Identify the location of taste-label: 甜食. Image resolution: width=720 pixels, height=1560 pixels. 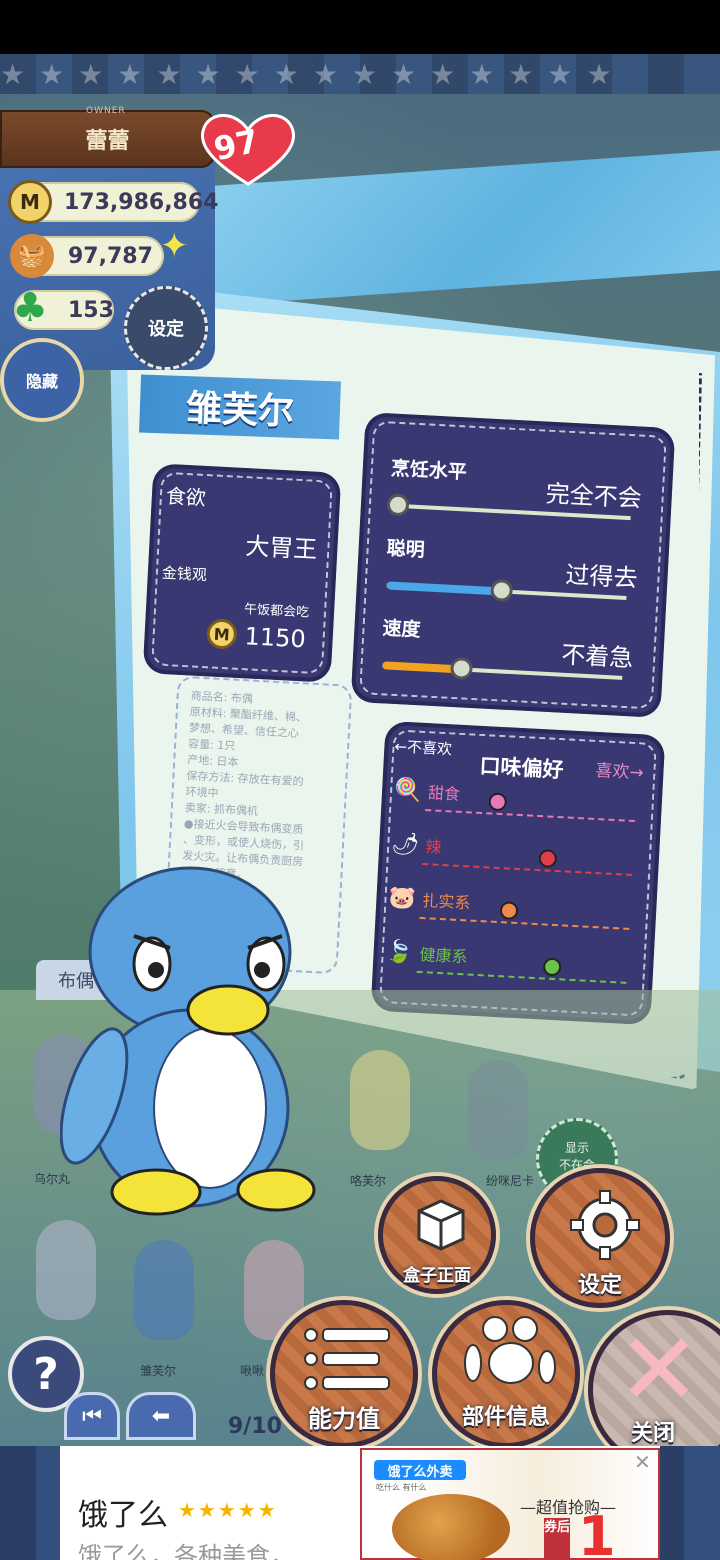
(444, 793).